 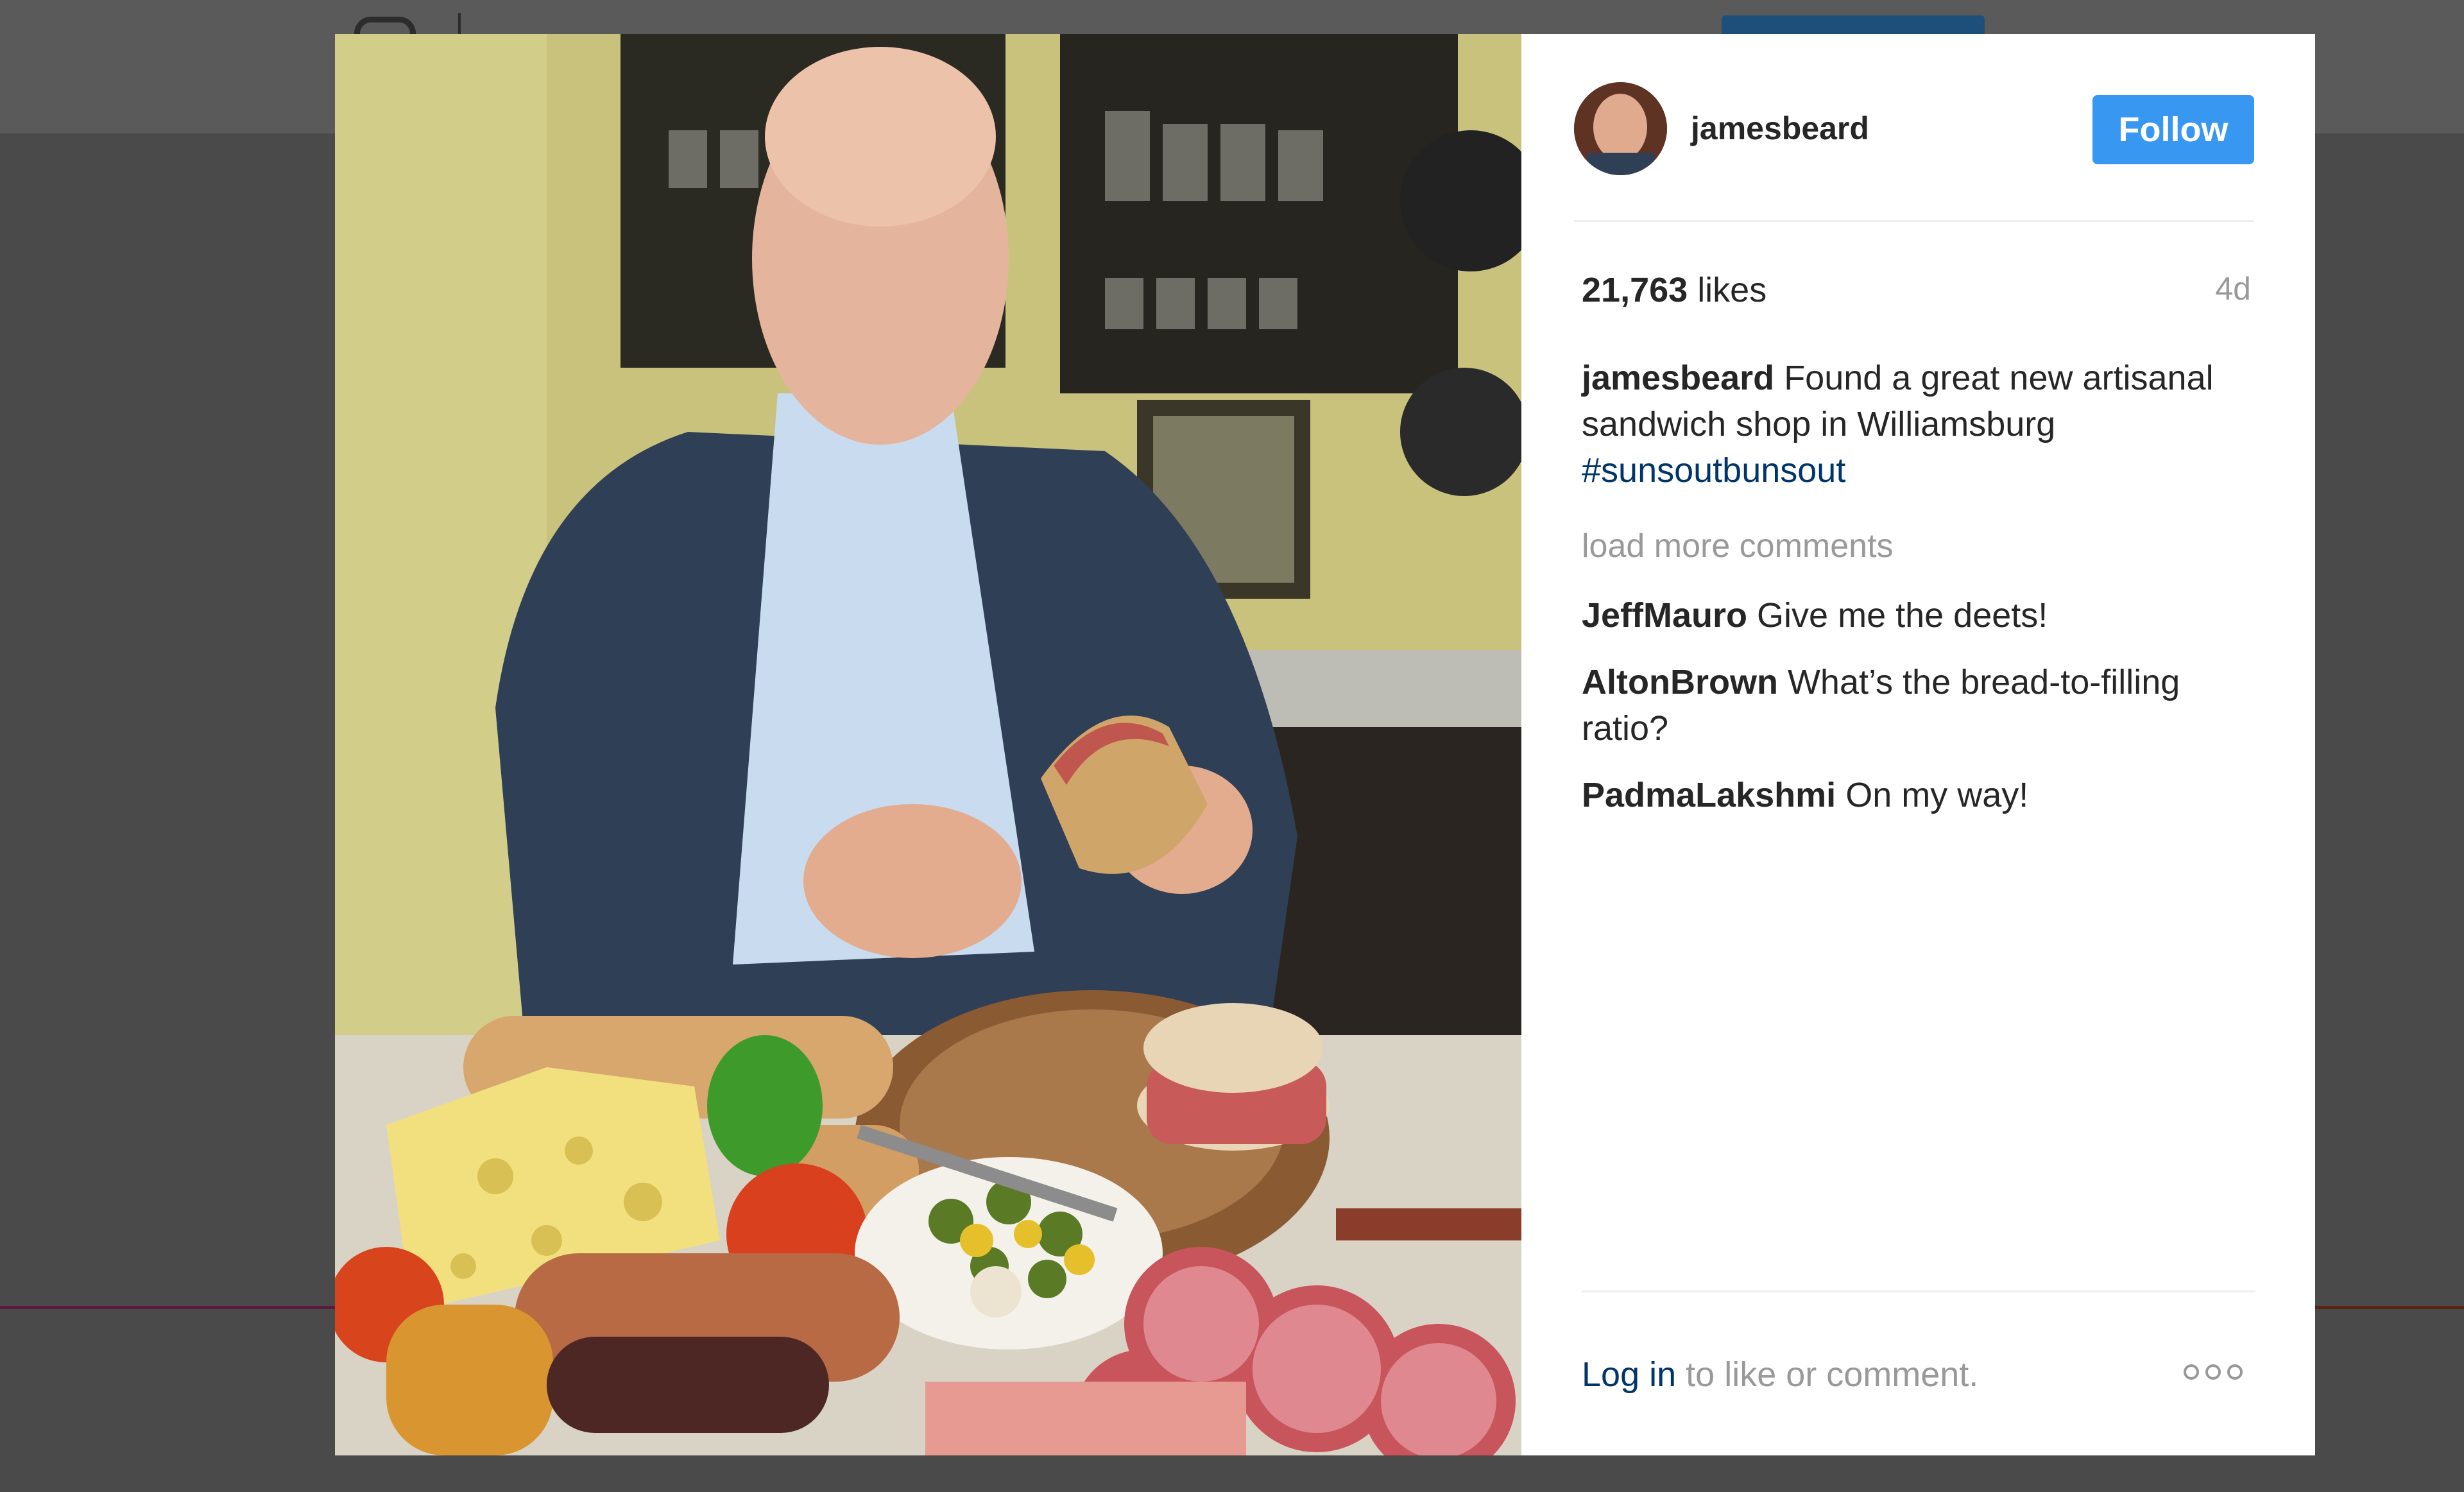 I want to click on login-suffix: to like or comment., so click(x=1833, y=1374).